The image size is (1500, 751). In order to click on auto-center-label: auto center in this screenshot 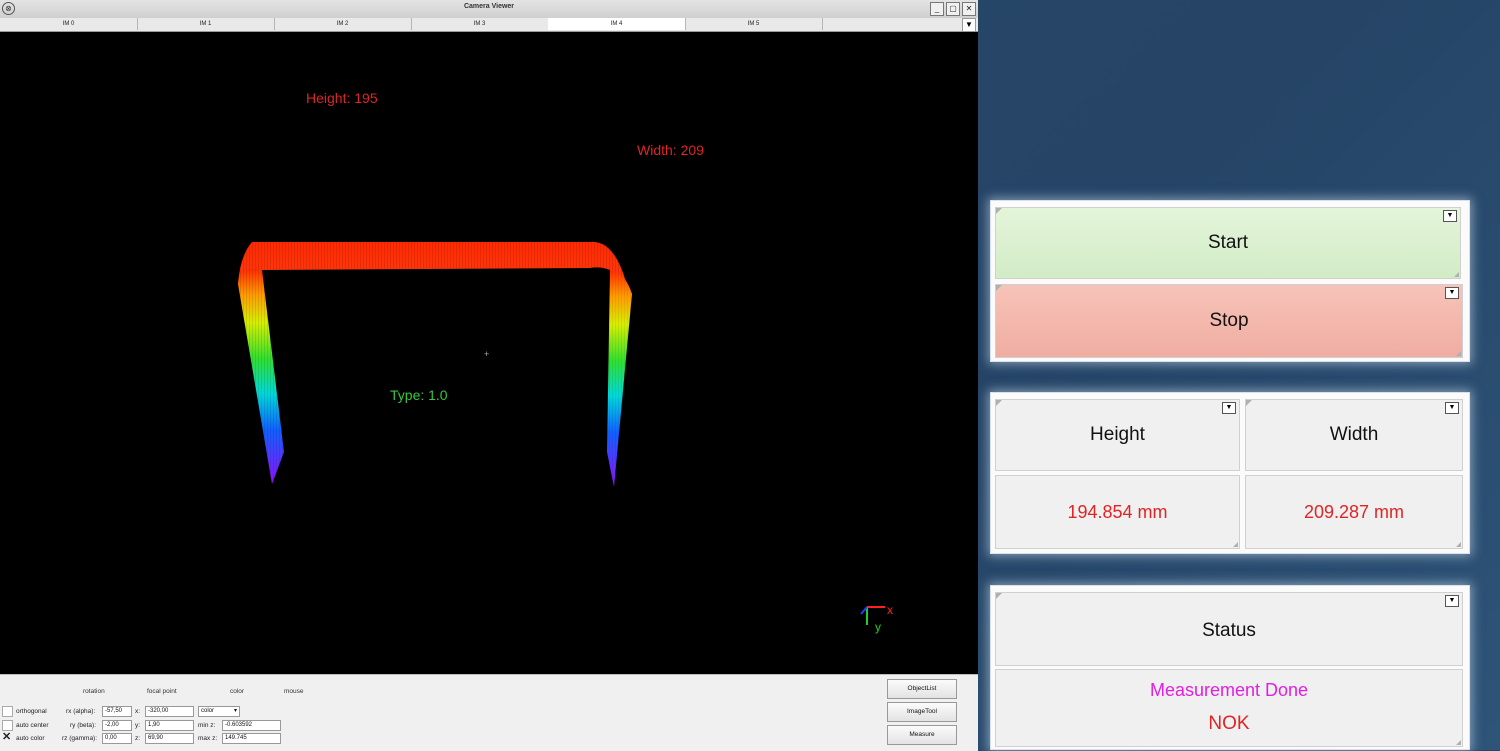, I will do `click(32, 725)`.